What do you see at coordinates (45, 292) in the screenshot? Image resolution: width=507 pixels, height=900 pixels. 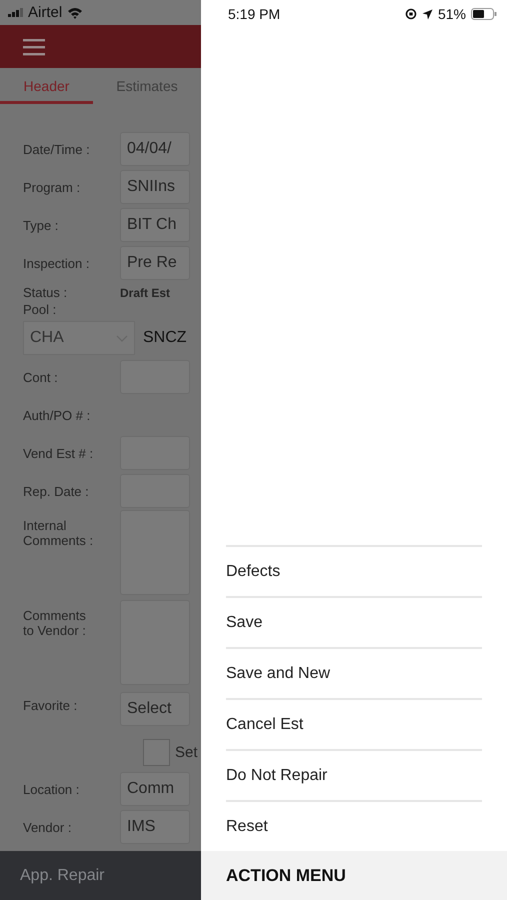 I see `field-label: Status :` at bounding box center [45, 292].